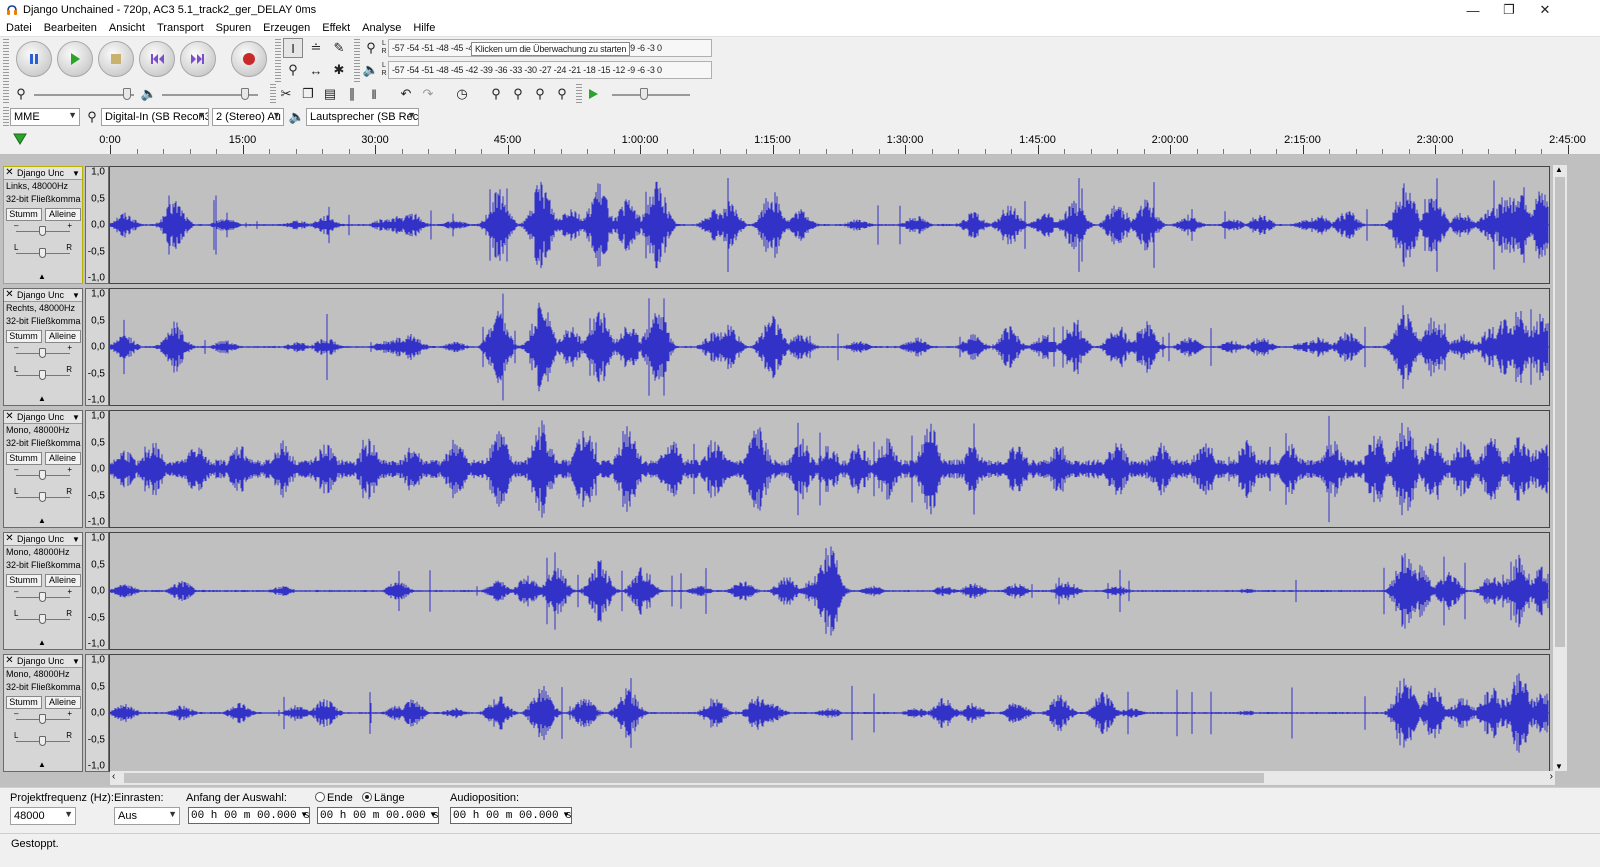 The height and width of the screenshot is (867, 1600). Describe the element at coordinates (1509, 10) in the screenshot. I see `maximize-icon: ❐` at that location.